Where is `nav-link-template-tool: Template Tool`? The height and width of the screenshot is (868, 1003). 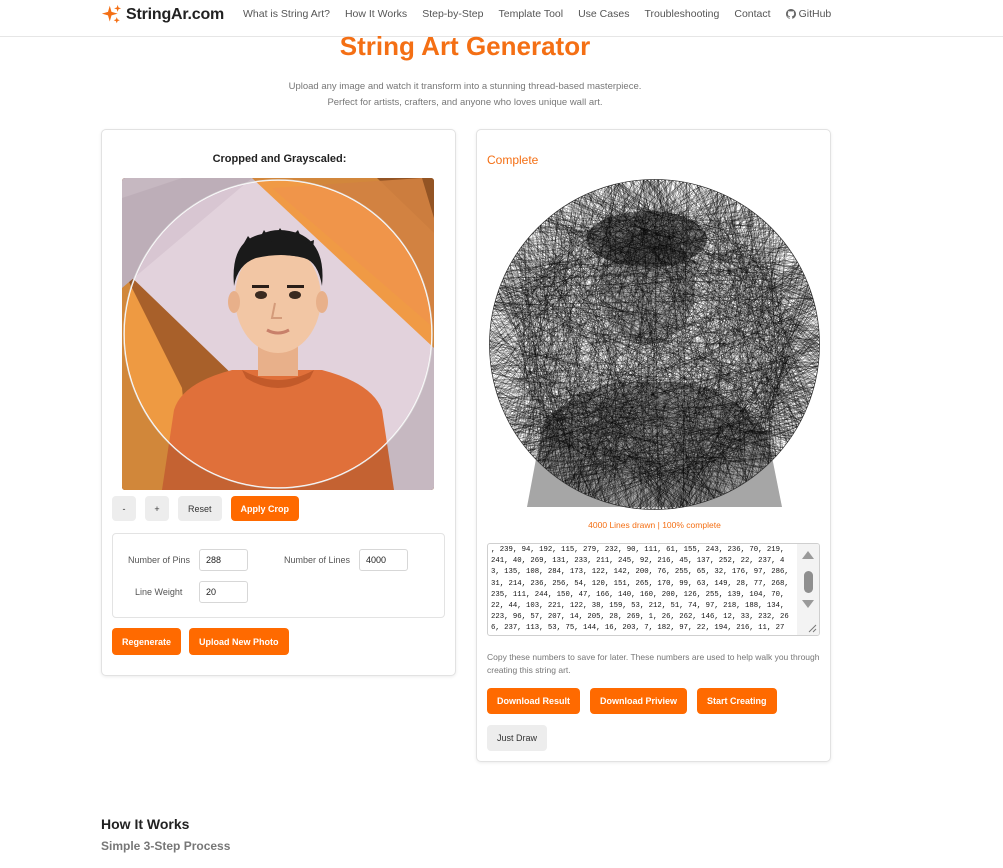 nav-link-template-tool: Template Tool is located at coordinates (530, 14).